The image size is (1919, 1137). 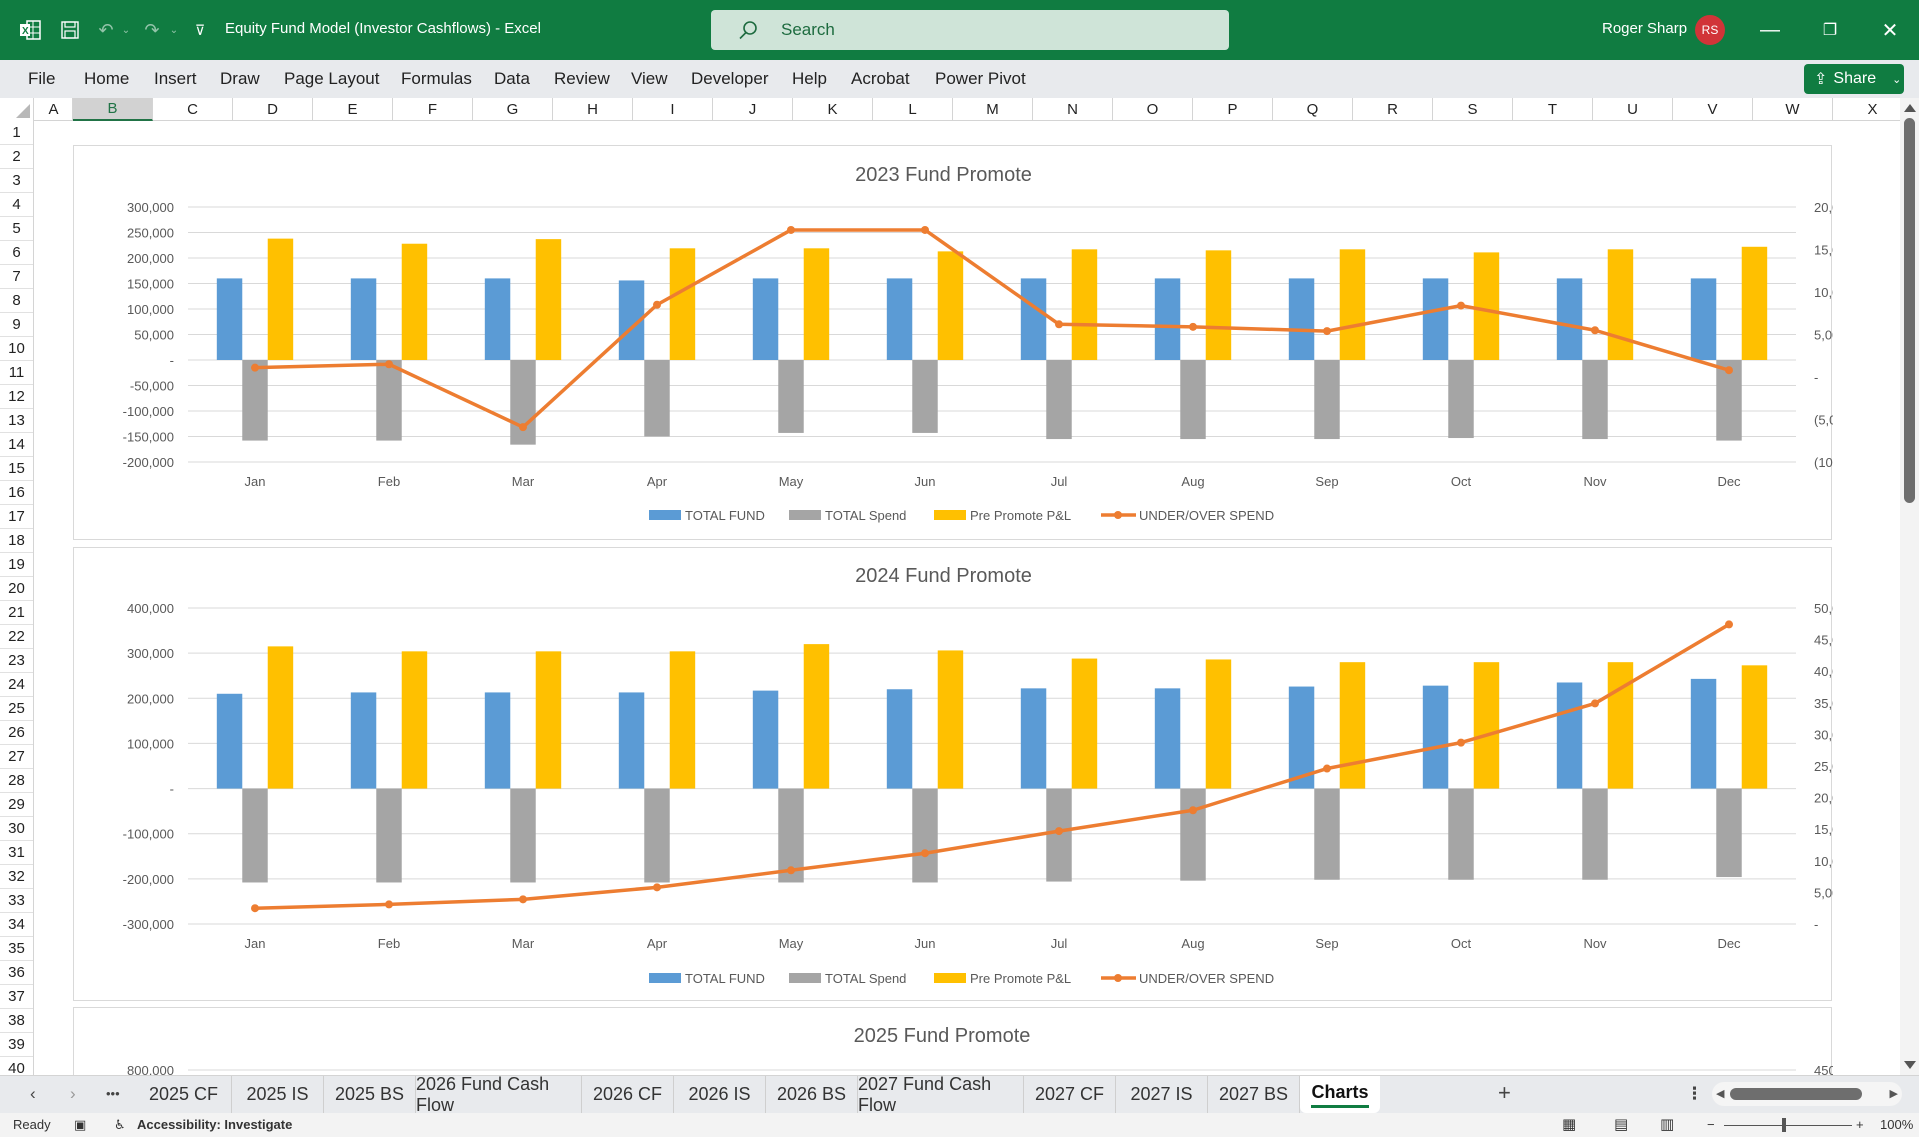 I want to click on tab-home: Home, so click(x=106, y=79).